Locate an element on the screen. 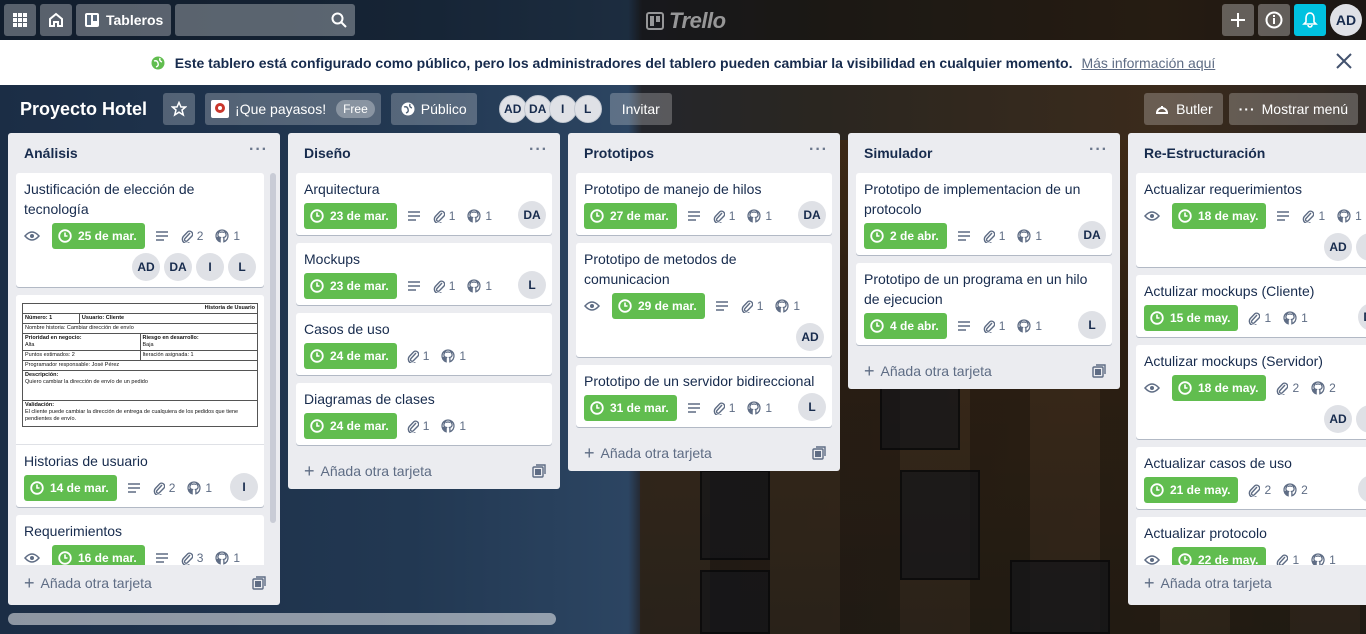 This screenshot has height=634, width=1366. horizontal-scrollbar is located at coordinates (282, 619).